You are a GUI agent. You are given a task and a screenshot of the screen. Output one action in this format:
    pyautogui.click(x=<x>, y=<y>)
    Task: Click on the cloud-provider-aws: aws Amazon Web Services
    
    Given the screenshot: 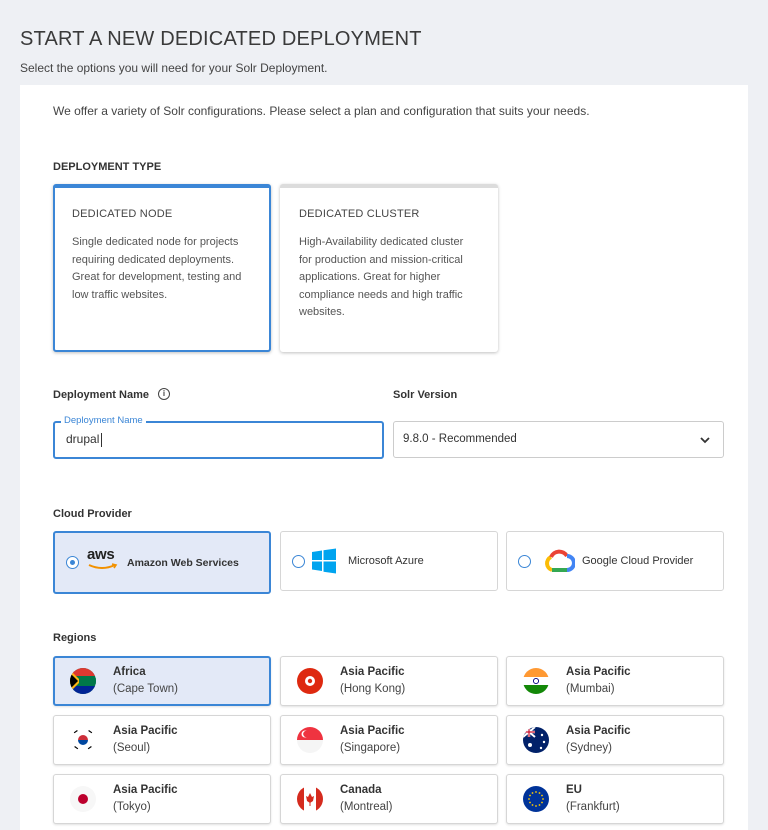 What is the action you would take?
    pyautogui.click(x=162, y=562)
    